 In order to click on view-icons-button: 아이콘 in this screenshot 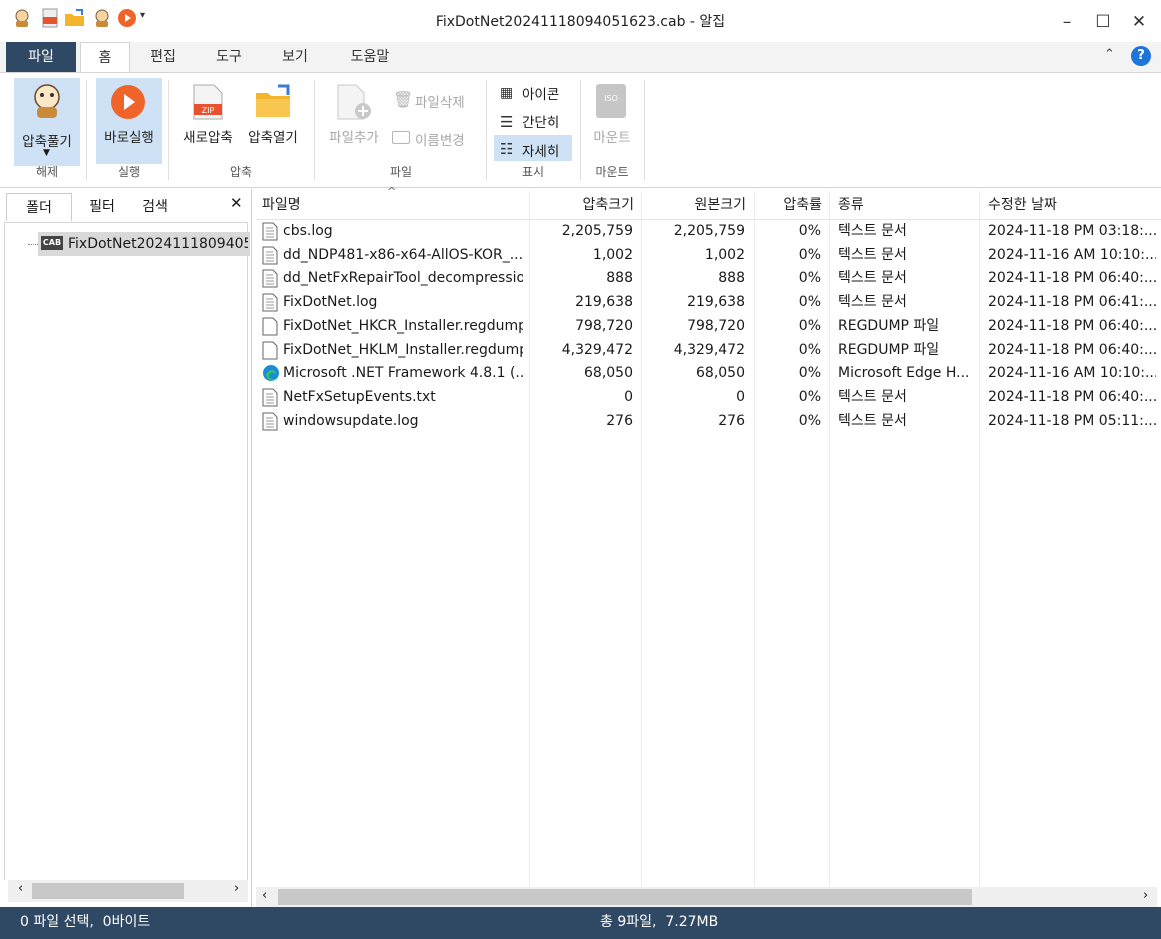, I will do `click(540, 93)`.